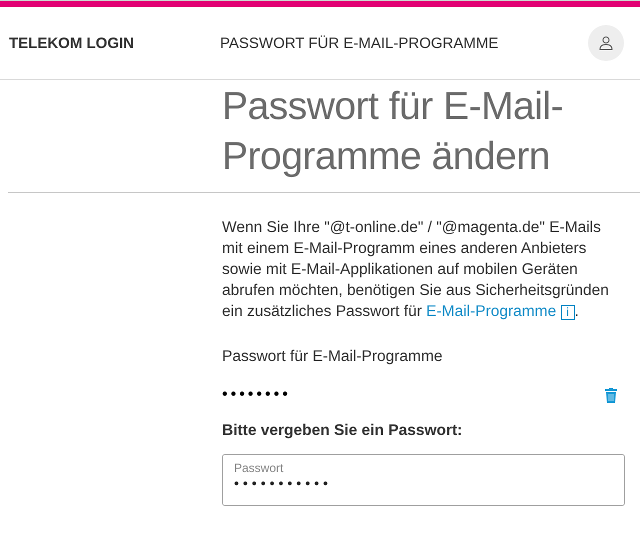 The image size is (640, 538). Describe the element at coordinates (423, 480) in the screenshot. I see `password-field: Passwort •••••••••••` at that location.